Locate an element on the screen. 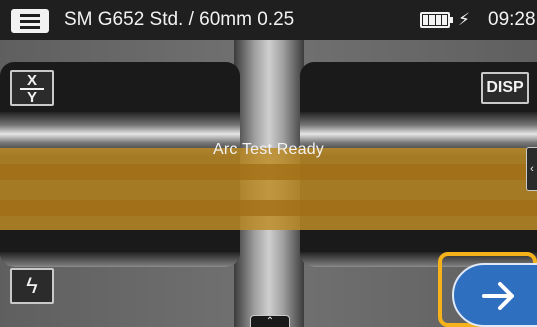 Image resolution: width=537 pixels, height=327 pixels. lightning-icon: ⚡︎ is located at coordinates (464, 19).